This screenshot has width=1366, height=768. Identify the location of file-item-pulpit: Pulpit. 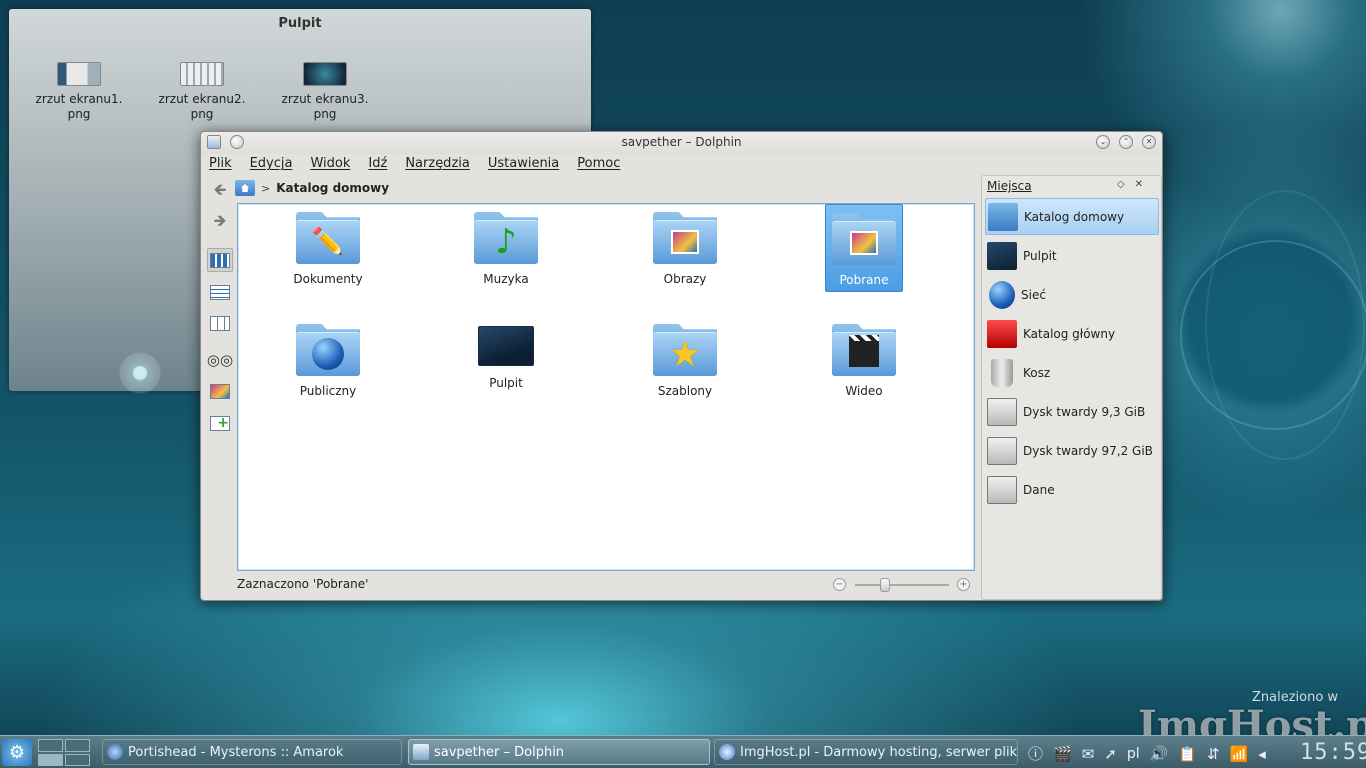
(506, 354).